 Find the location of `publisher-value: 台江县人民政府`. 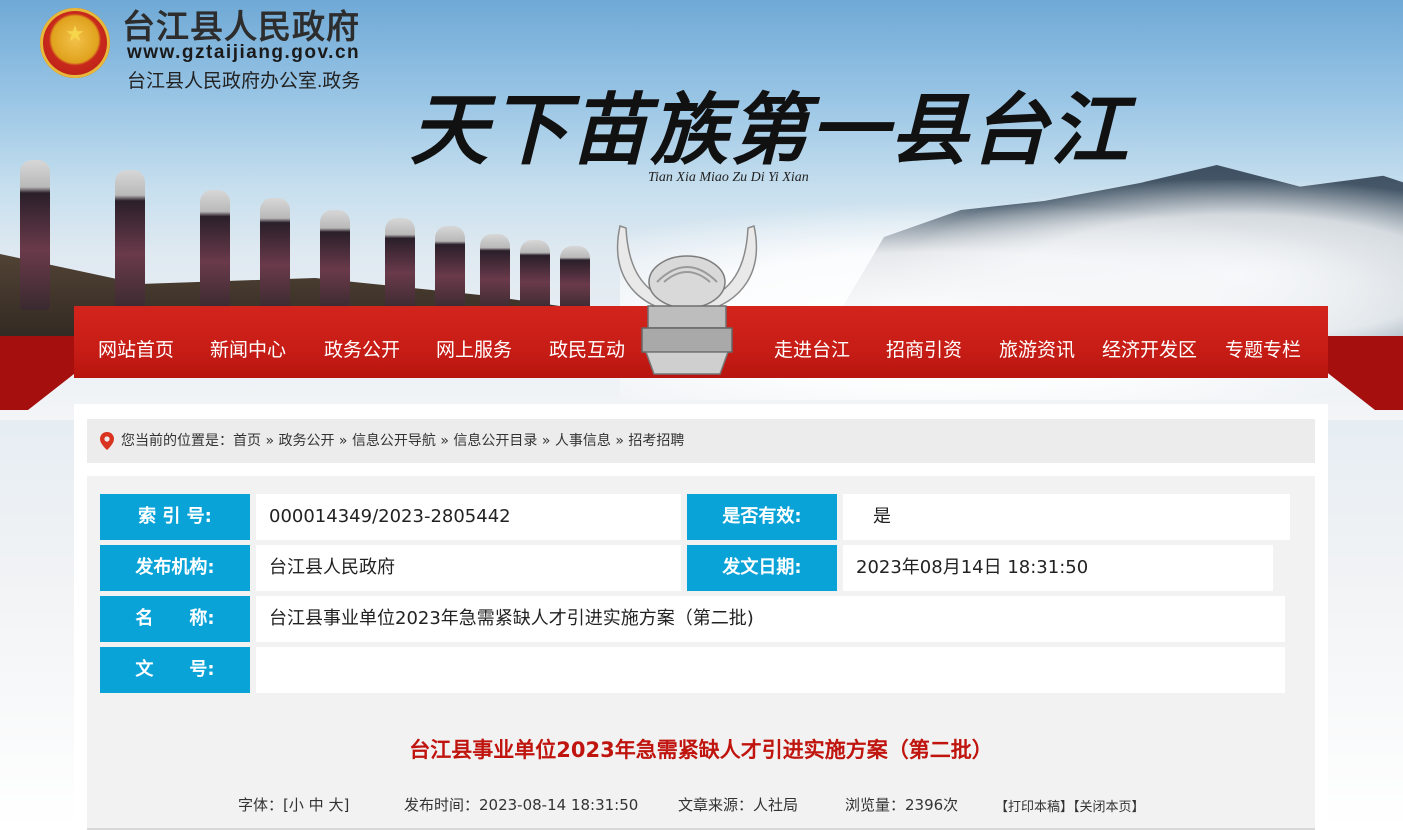

publisher-value: 台江县人民政府 is located at coordinates (468, 568).